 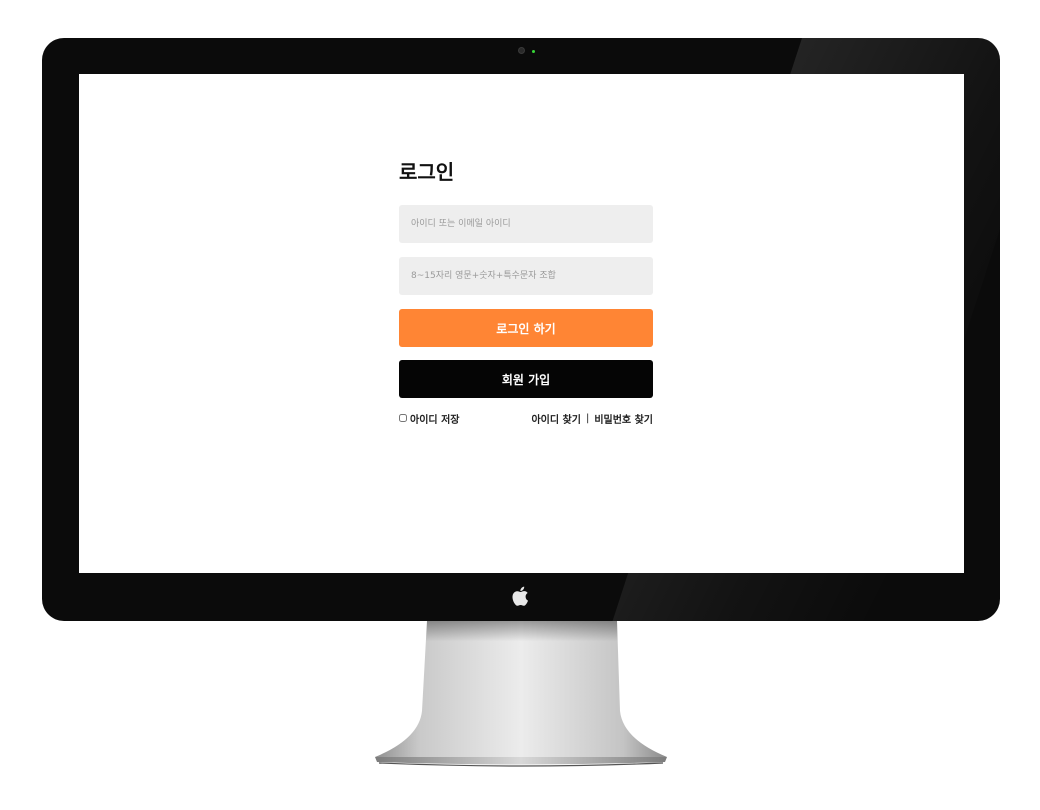 I want to click on apple-logo-icon, so click(x=520, y=596).